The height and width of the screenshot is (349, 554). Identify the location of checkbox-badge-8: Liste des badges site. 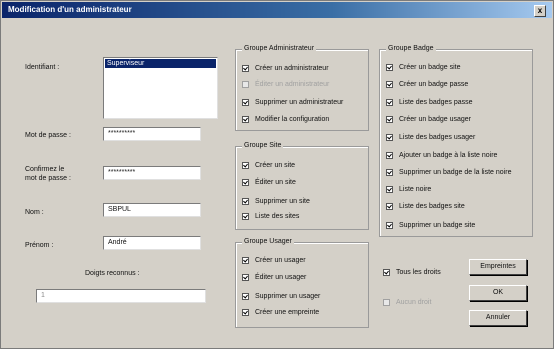
(425, 206).